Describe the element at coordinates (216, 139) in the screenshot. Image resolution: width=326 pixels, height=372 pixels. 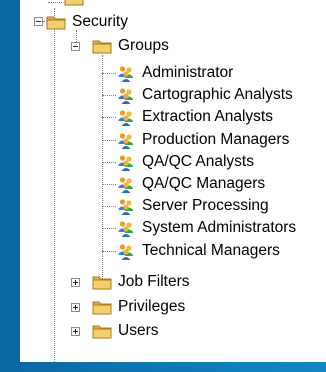
I see `tree-node-label: Production Managers` at that location.